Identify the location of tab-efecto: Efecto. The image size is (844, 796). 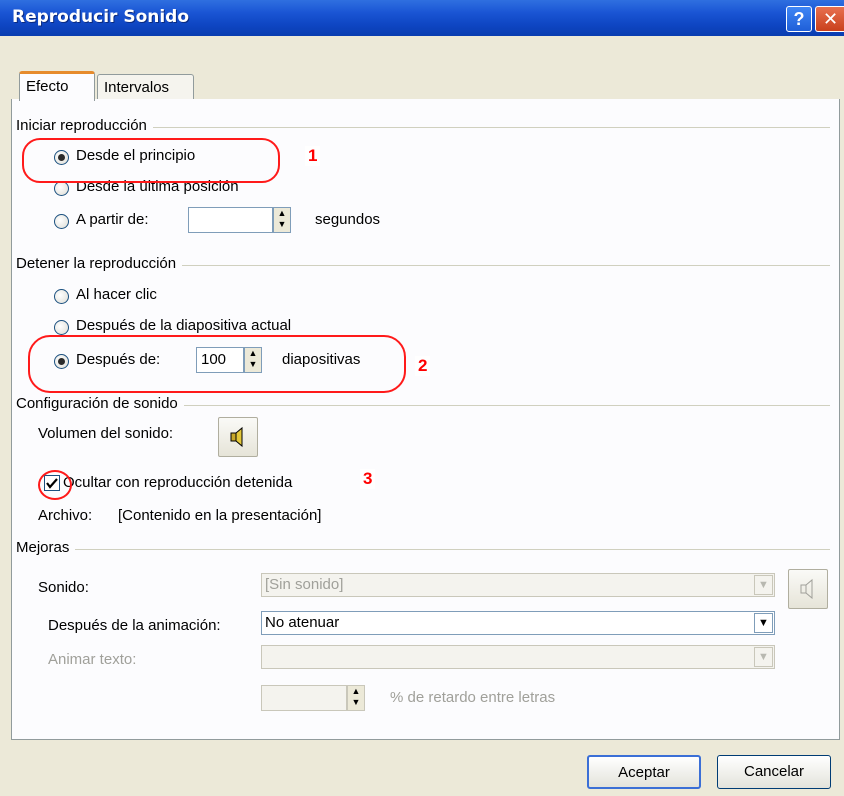
(57, 86).